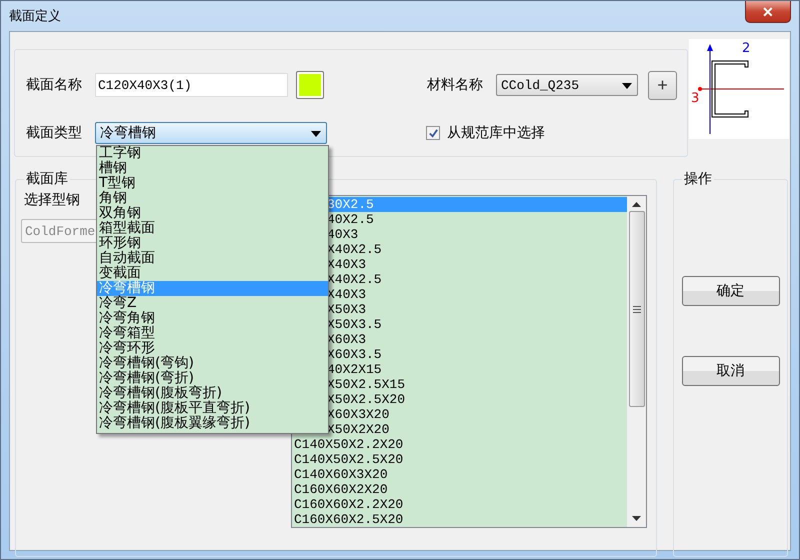  I want to click on menu-item: 冷弯槽钢(腹板翼缘弯折), so click(212, 423).